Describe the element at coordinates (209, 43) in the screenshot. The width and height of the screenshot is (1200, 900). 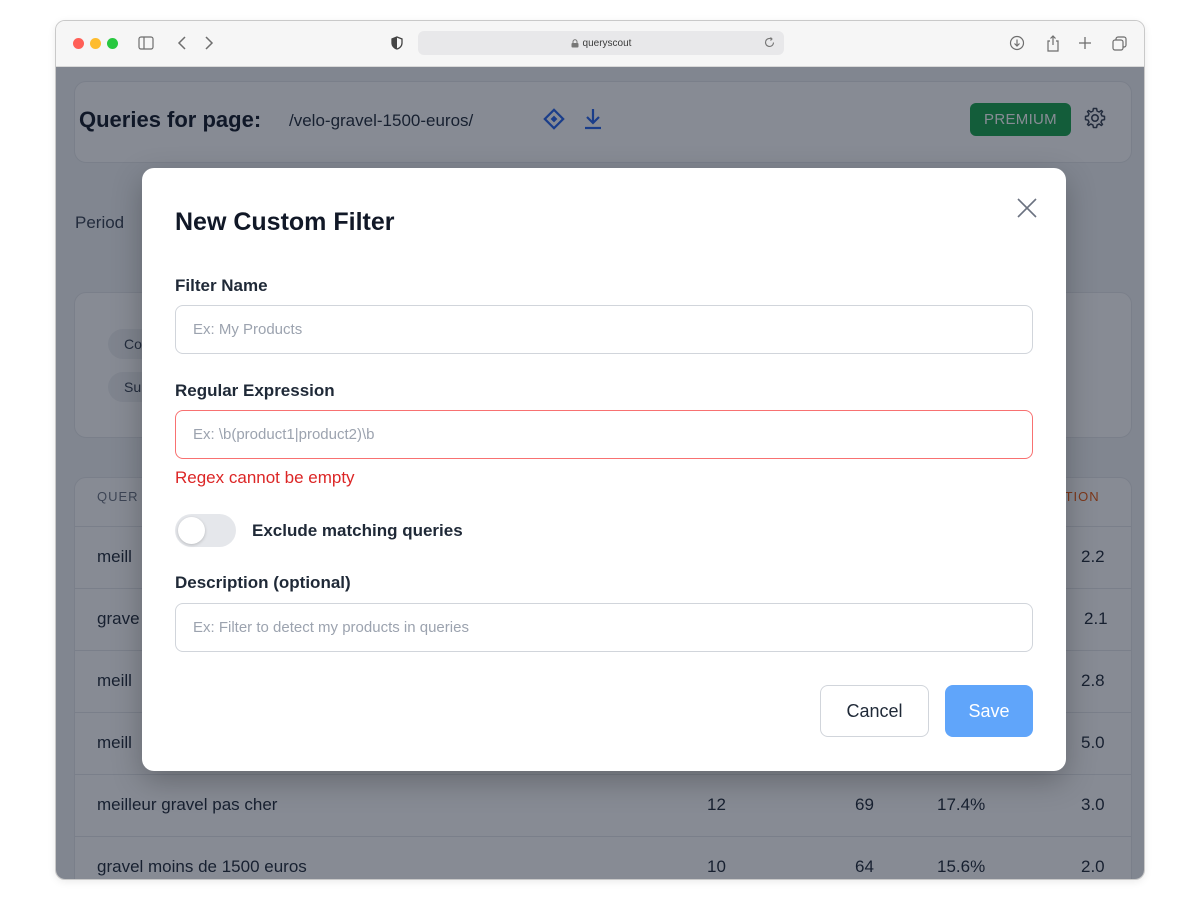
I see `forward-icon` at that location.